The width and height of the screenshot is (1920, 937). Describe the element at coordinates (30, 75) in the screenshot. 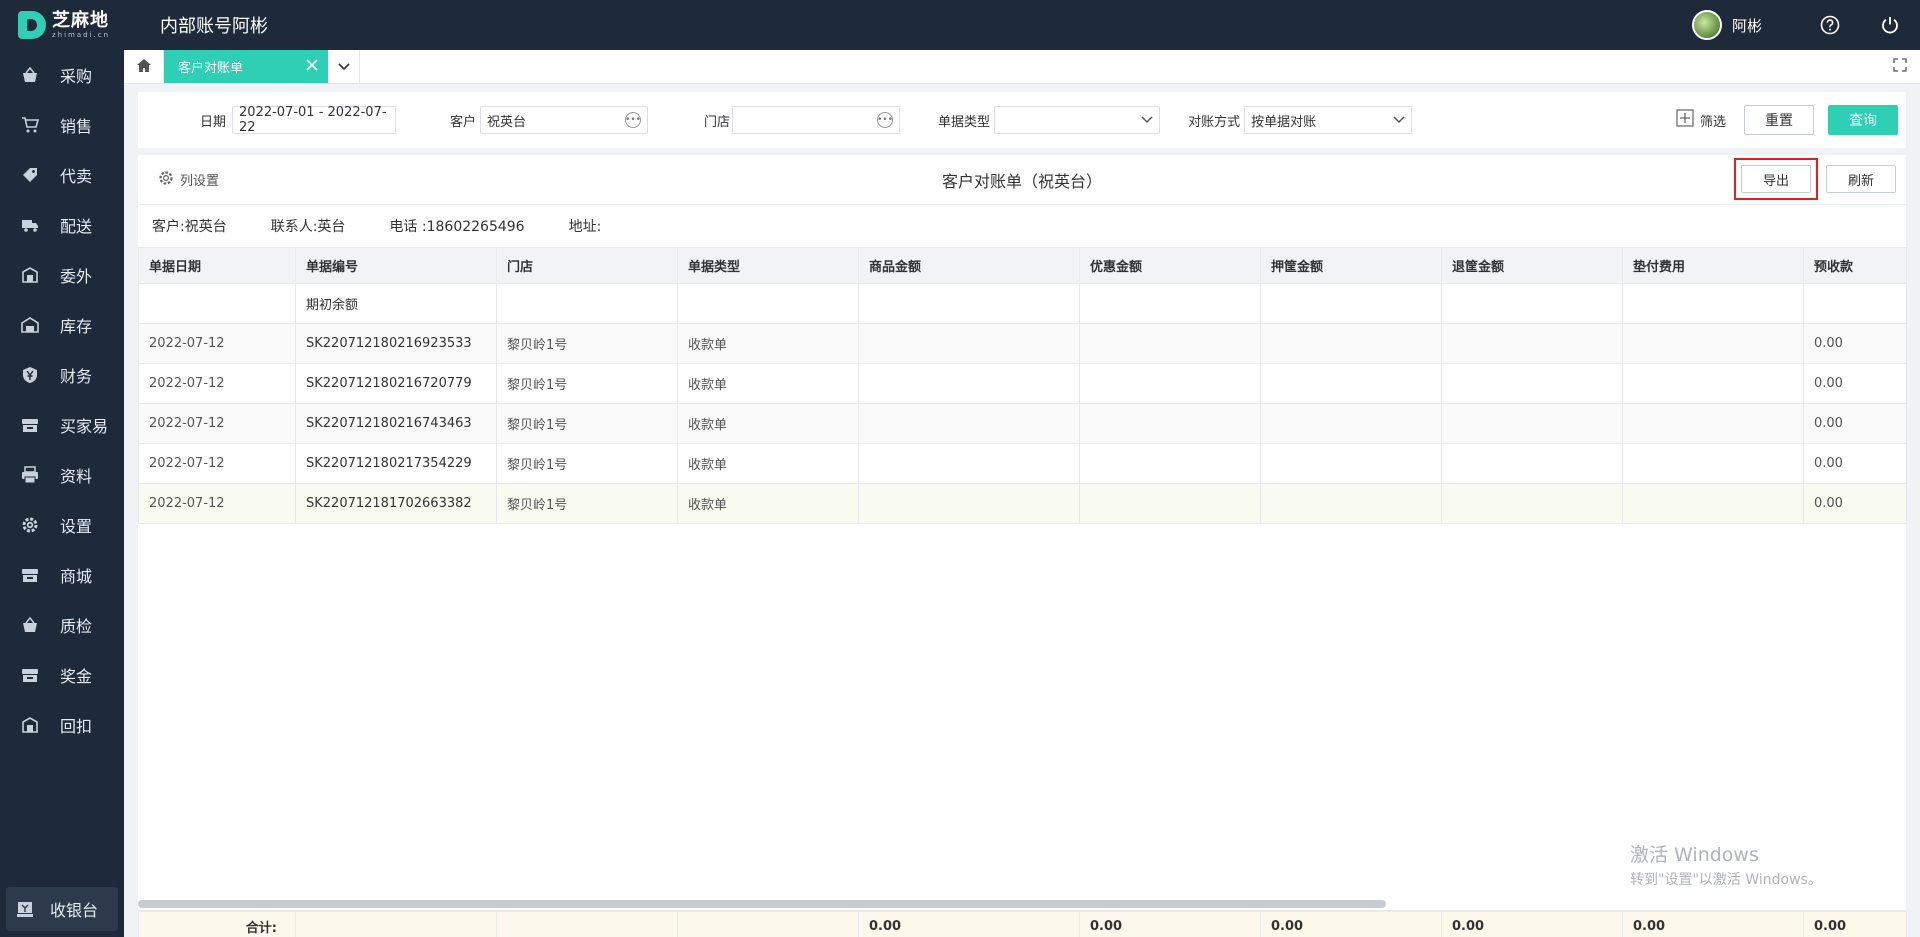

I see `basket-icon` at that location.